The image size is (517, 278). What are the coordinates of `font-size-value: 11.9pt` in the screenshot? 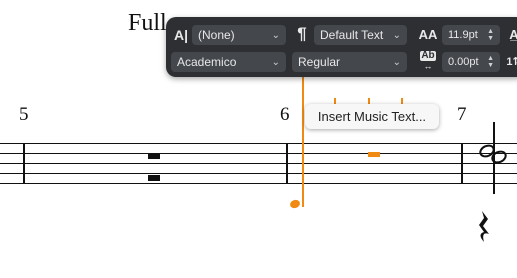 It's located at (463, 35).